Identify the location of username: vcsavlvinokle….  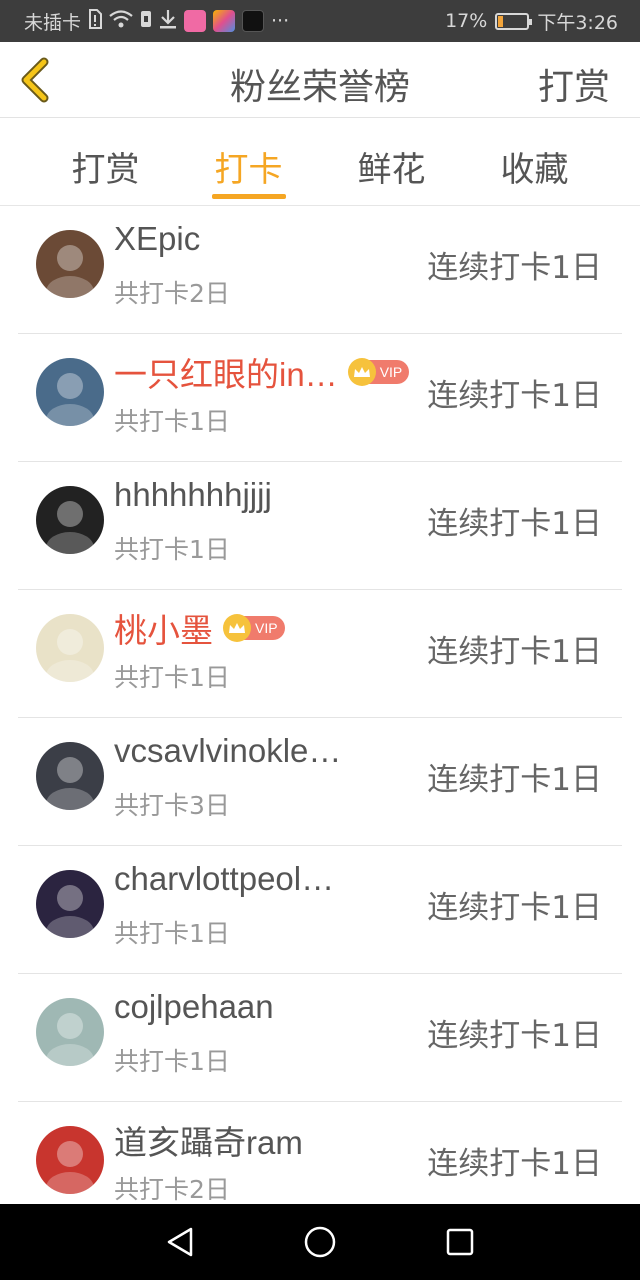
(227, 751).